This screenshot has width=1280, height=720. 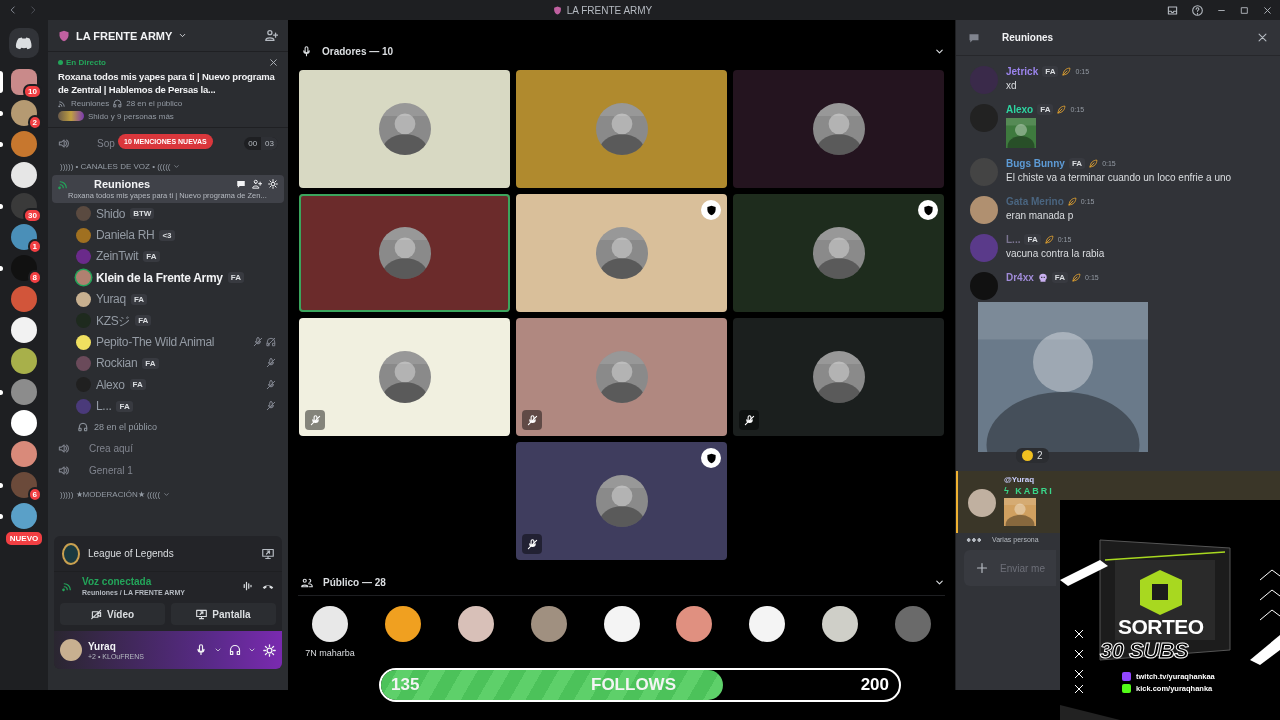 I want to click on author-name: Alexo, so click(x=1020, y=109).